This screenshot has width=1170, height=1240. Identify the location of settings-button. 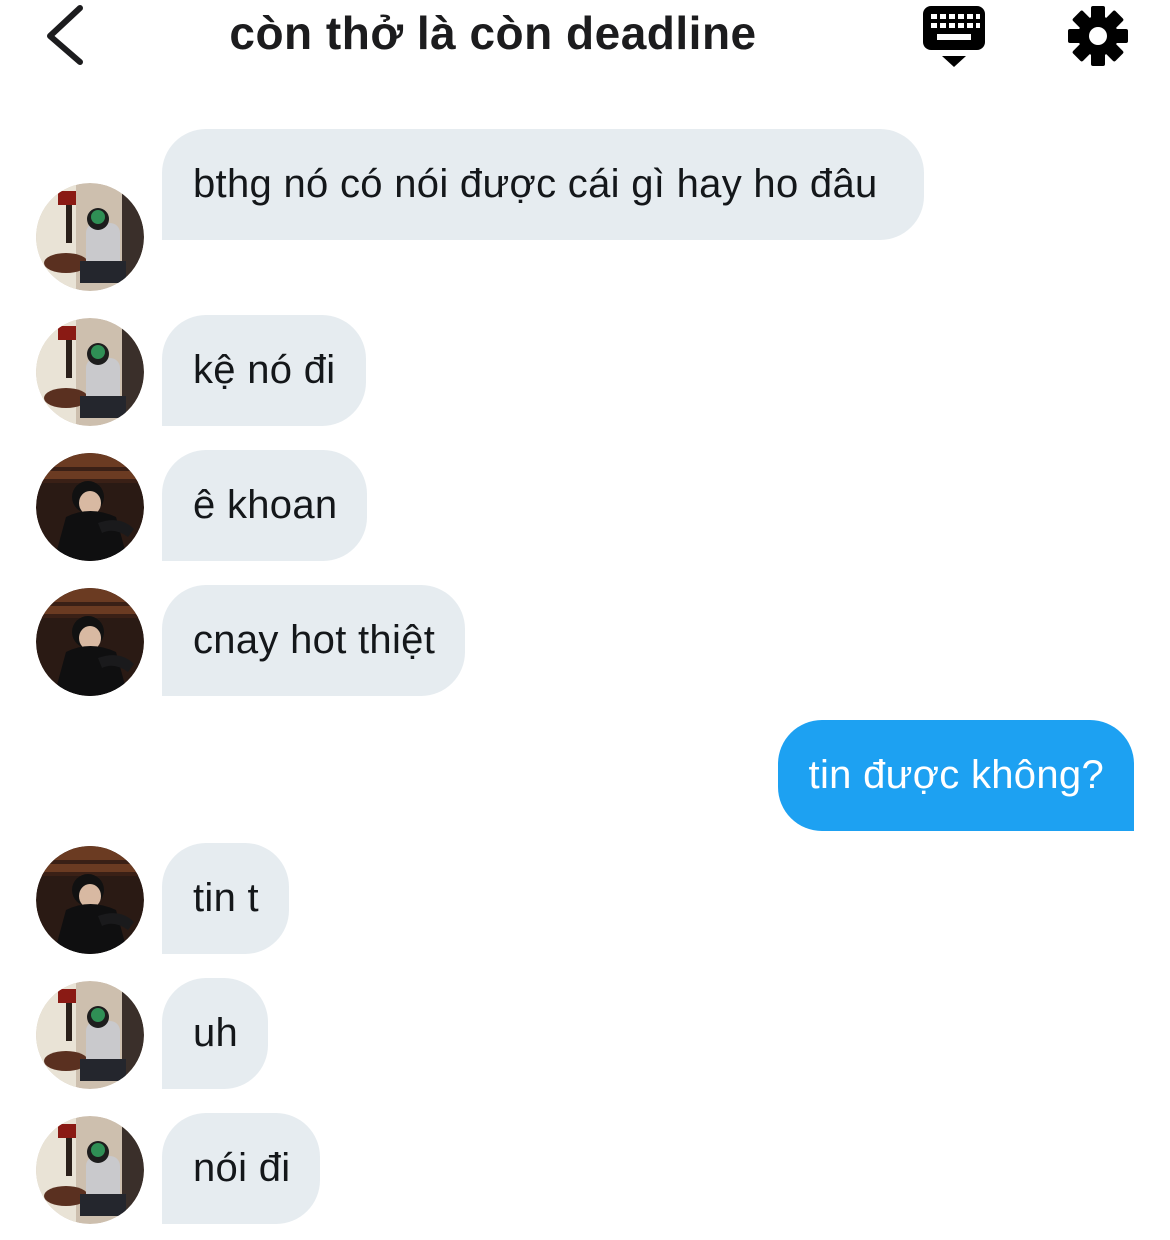
(1098, 36).